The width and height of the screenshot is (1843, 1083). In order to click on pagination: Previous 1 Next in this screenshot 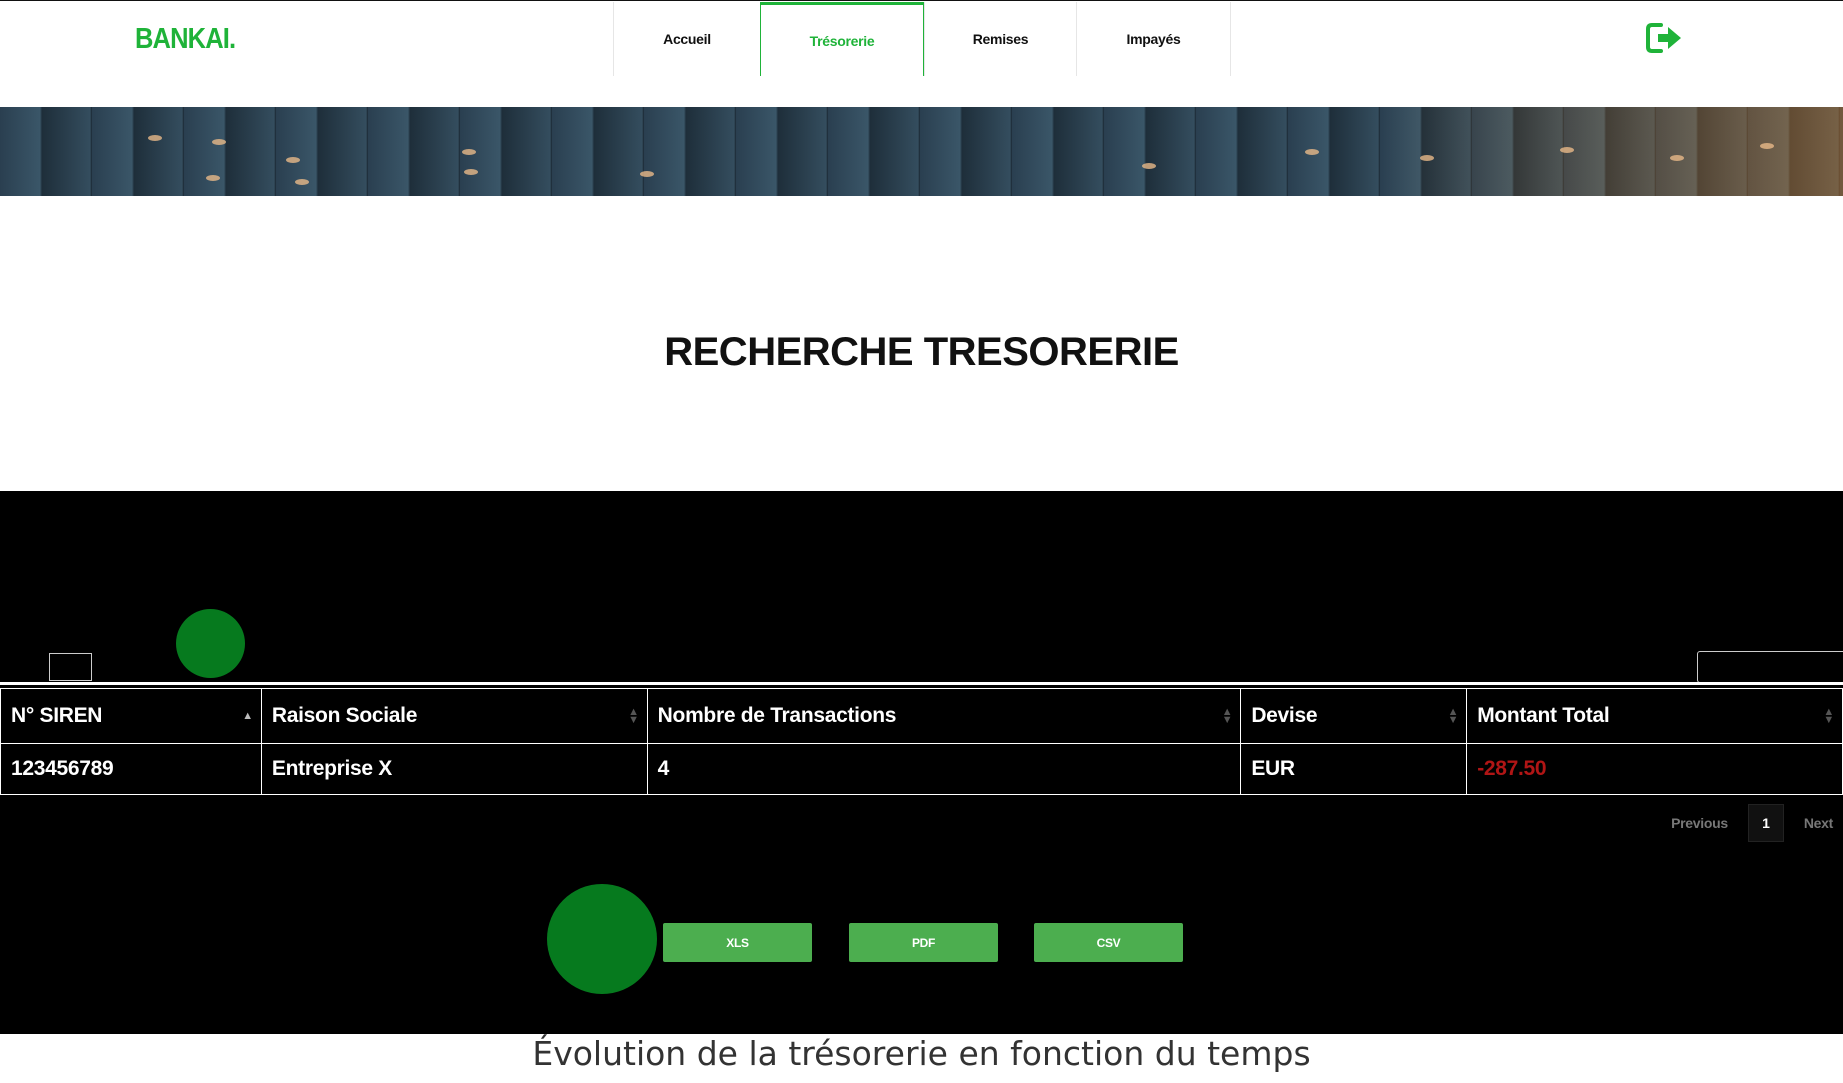, I will do `click(1757, 823)`.